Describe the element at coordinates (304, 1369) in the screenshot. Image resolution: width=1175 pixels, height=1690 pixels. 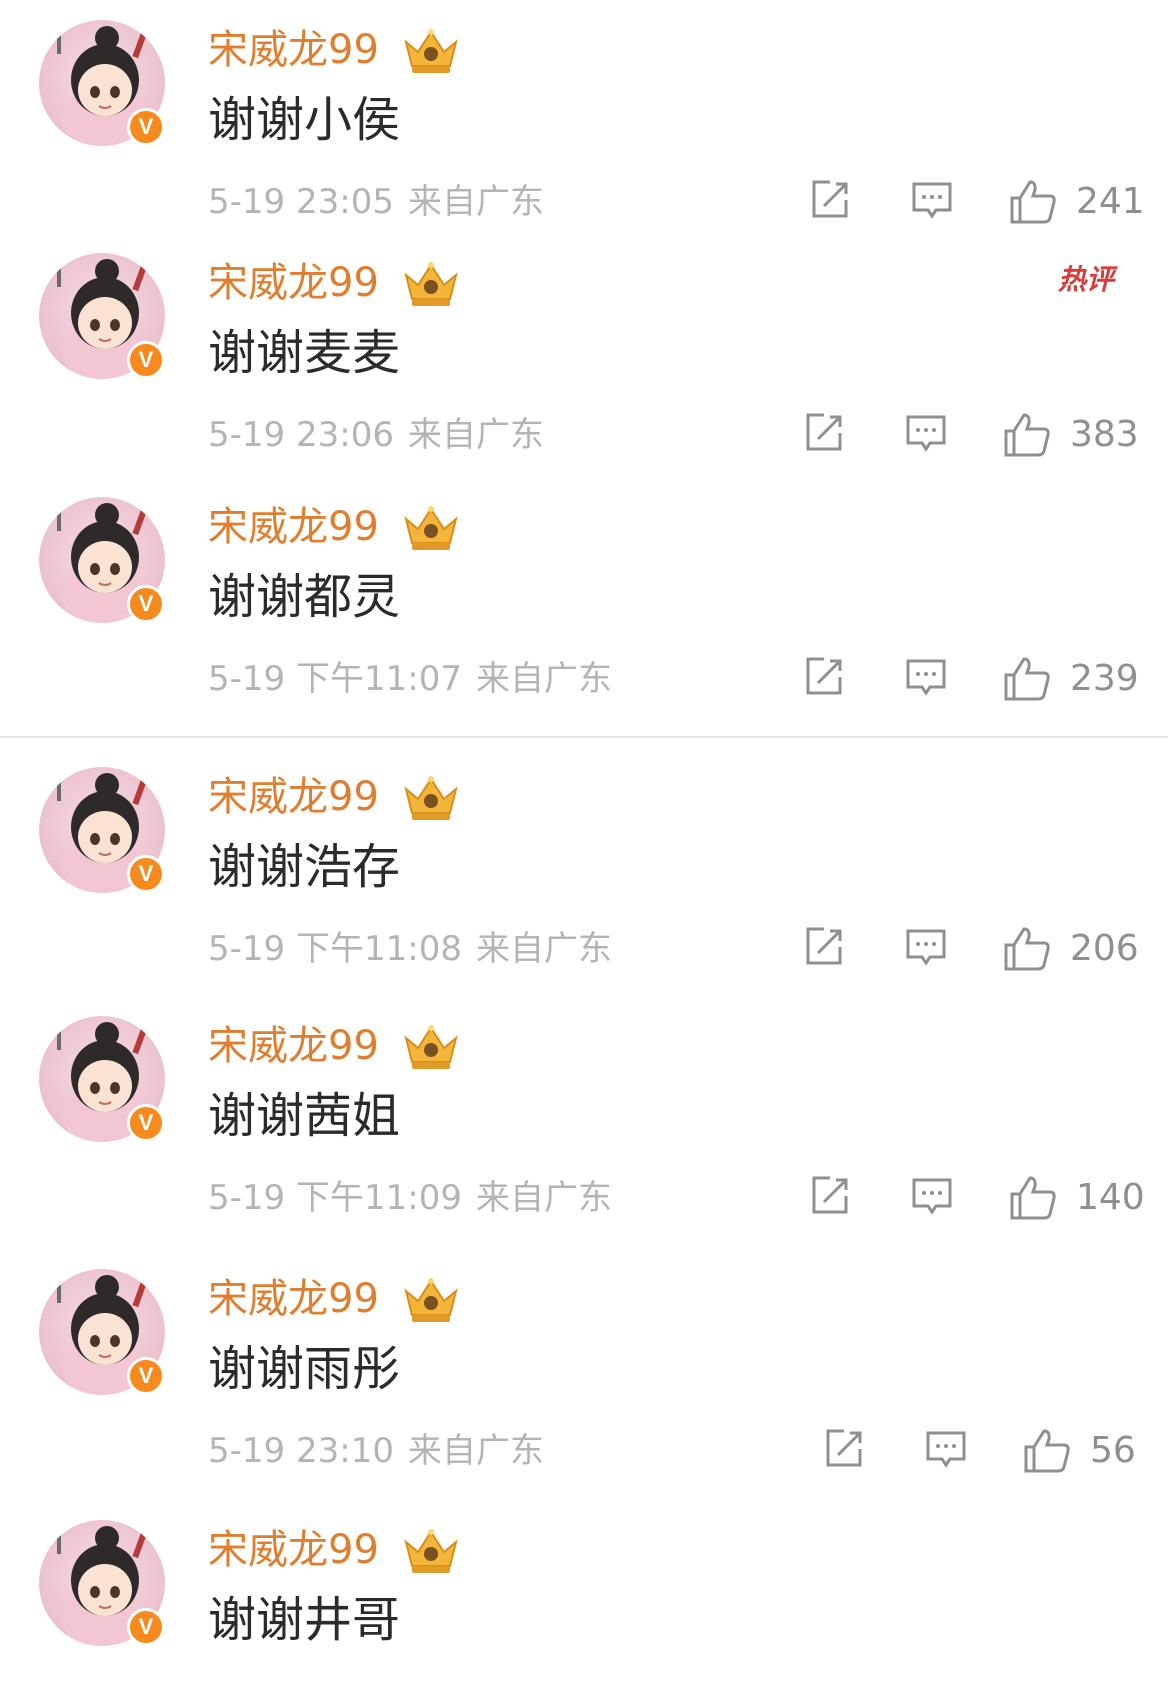
I see `comment-text: 谢谢雨彤` at that location.